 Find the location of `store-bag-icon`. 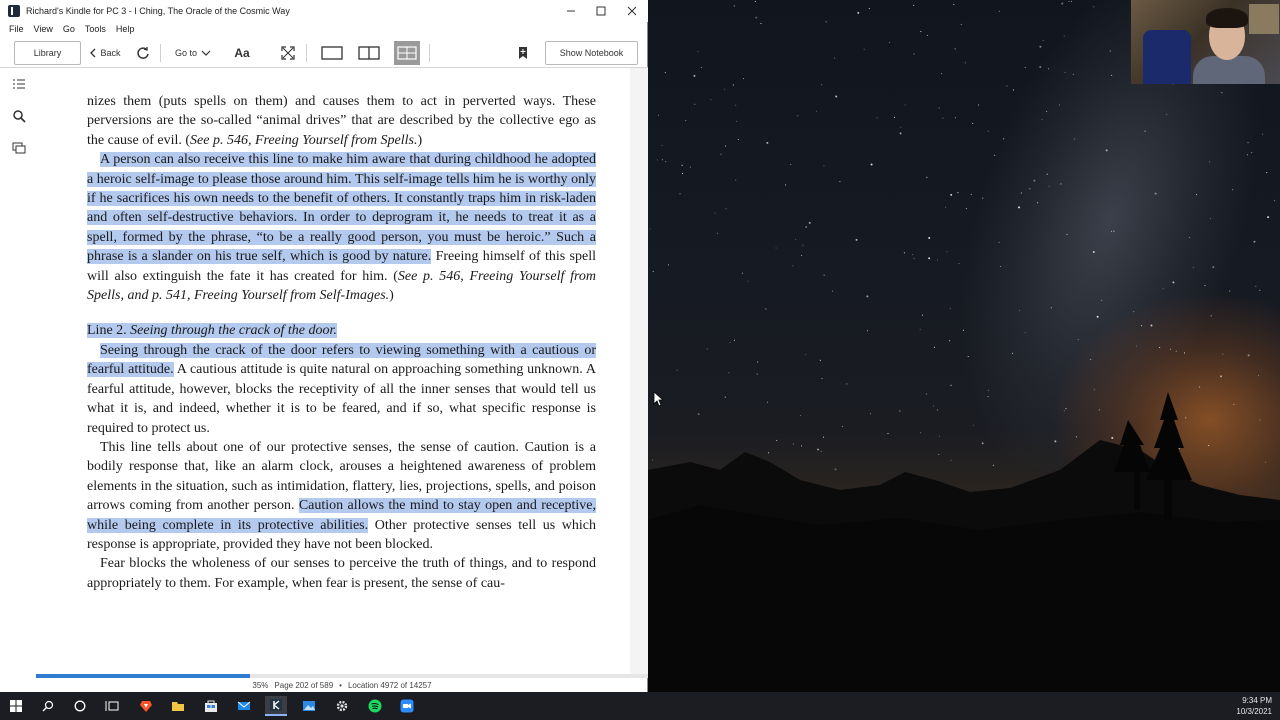

store-bag-icon is located at coordinates (211, 706).